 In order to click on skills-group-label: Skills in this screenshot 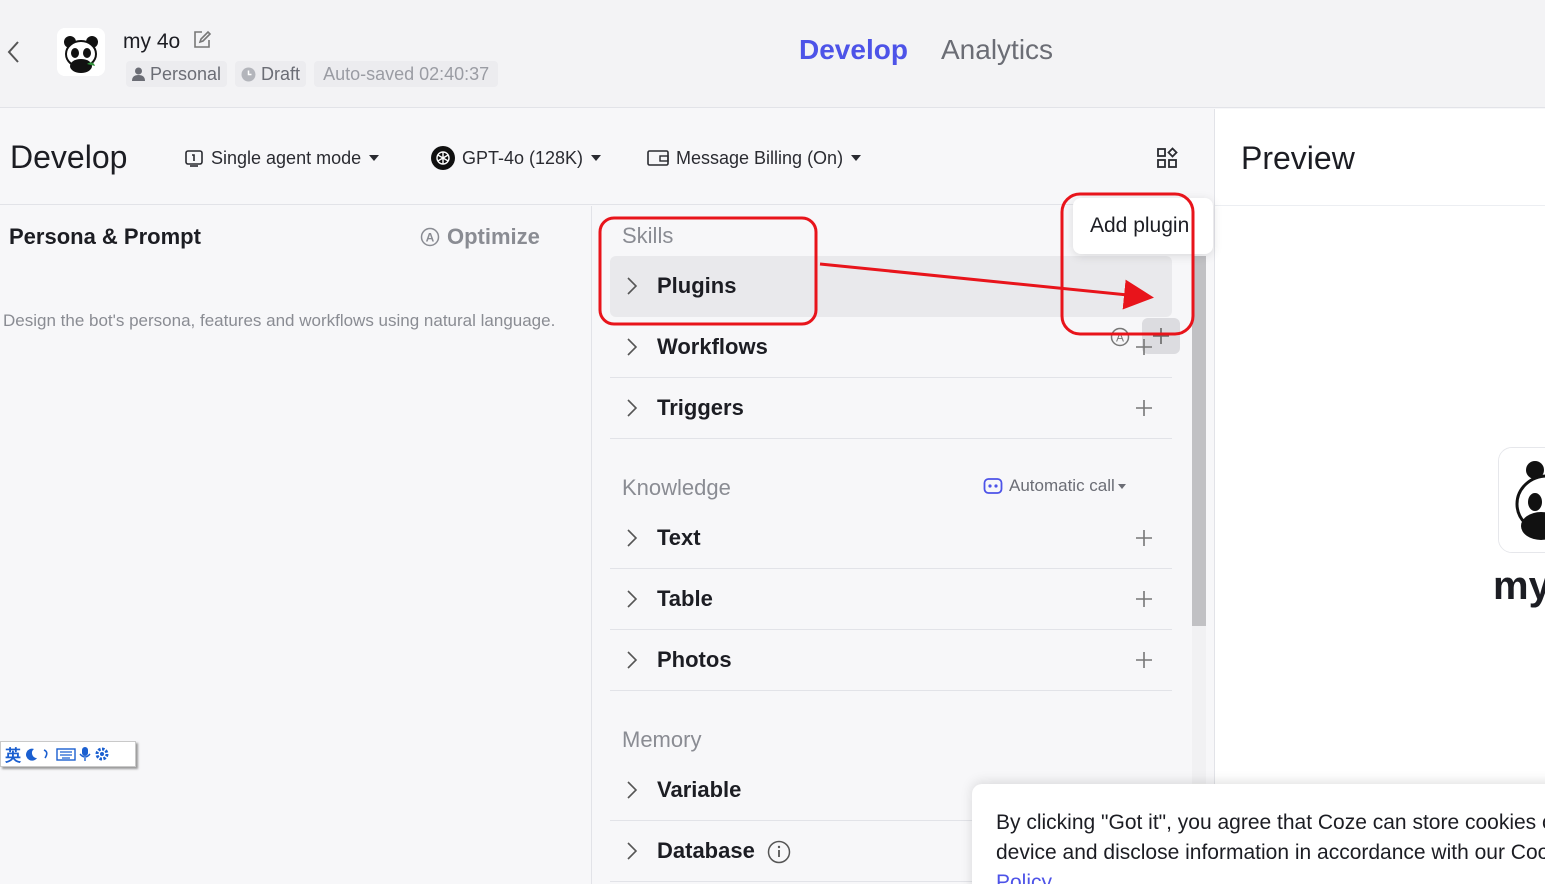, I will do `click(648, 235)`.